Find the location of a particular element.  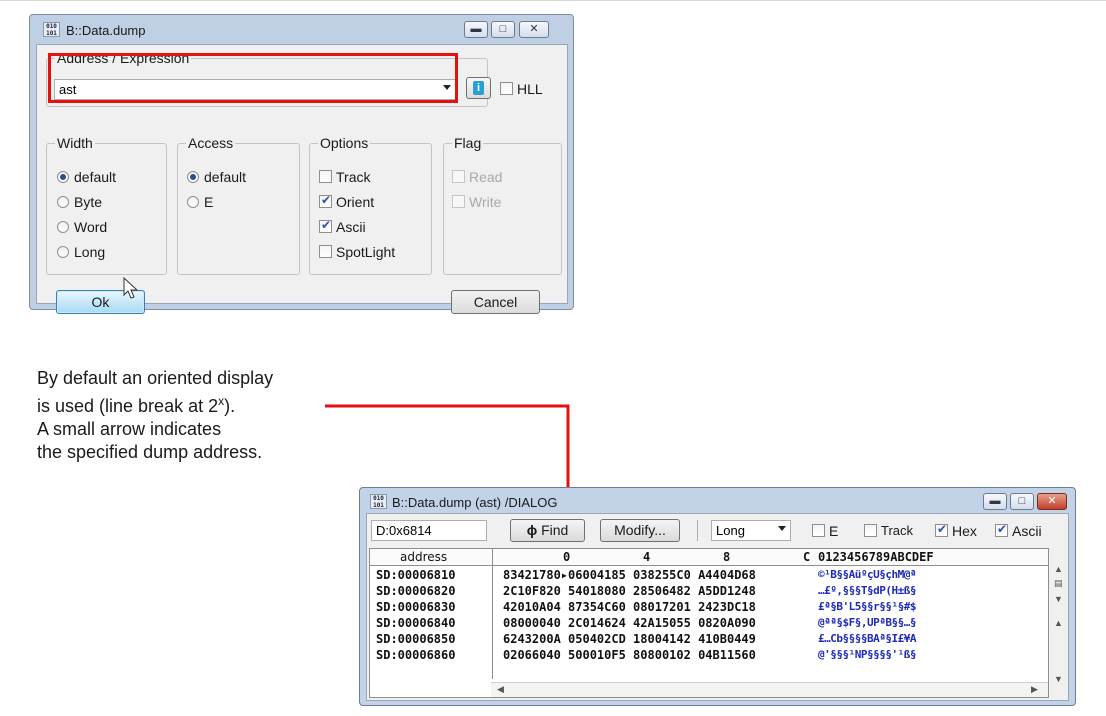

track-checkbox is located at coordinates (870, 530).